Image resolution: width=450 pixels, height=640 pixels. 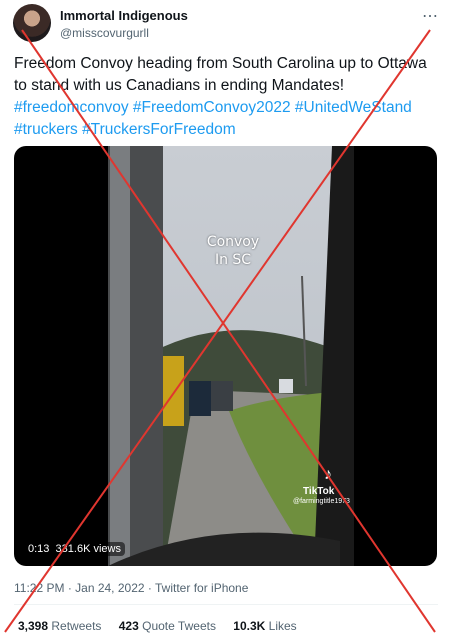 I want to click on video-time-views: 0:13 331.6K views, so click(x=74, y=549).